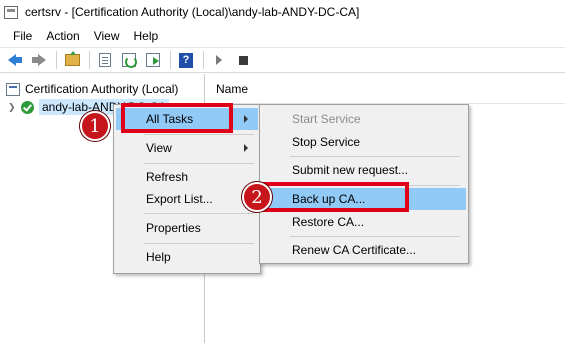 The image size is (565, 343). What do you see at coordinates (335, 197) in the screenshot?
I see `highlight-box-back-up-ca` at bounding box center [335, 197].